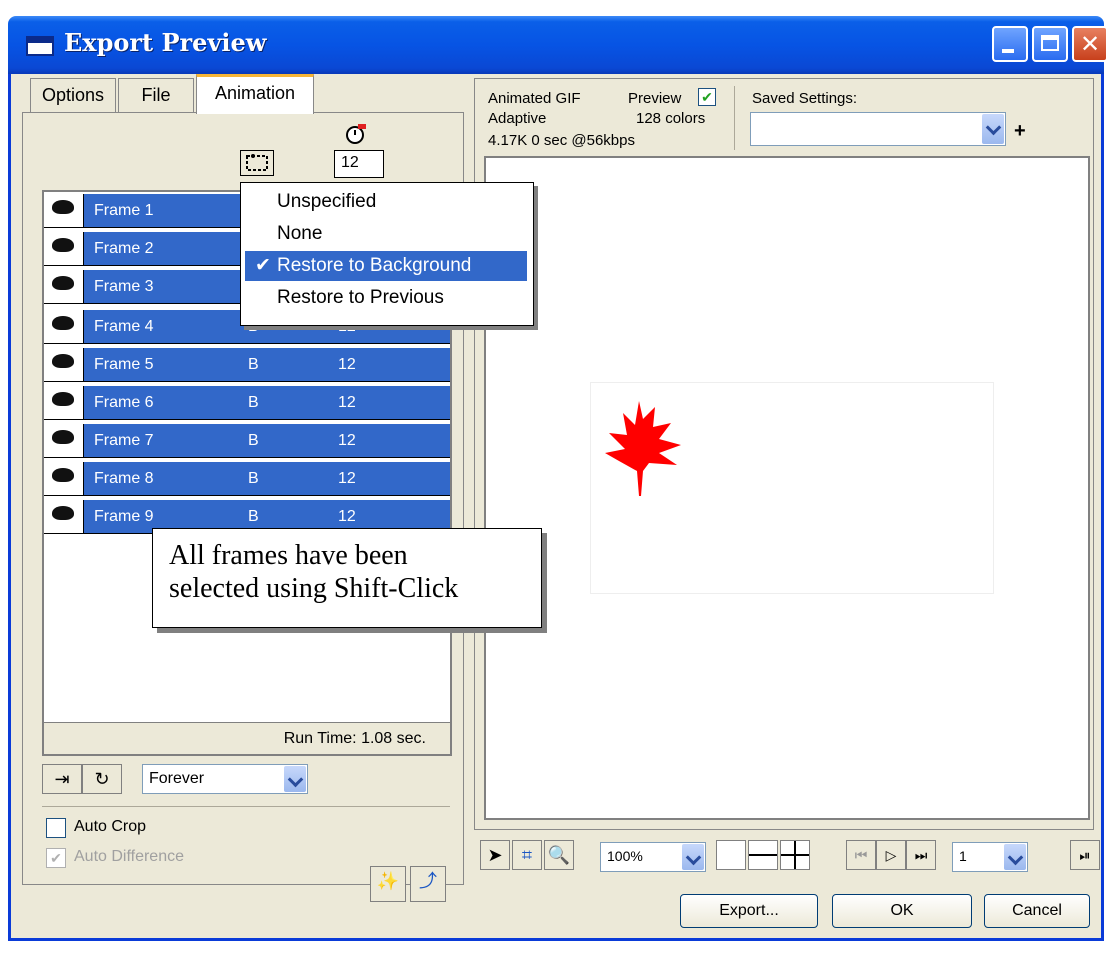 The width and height of the screenshot is (1111, 955). What do you see at coordinates (124, 478) in the screenshot?
I see `frame-name: Frame 8` at bounding box center [124, 478].